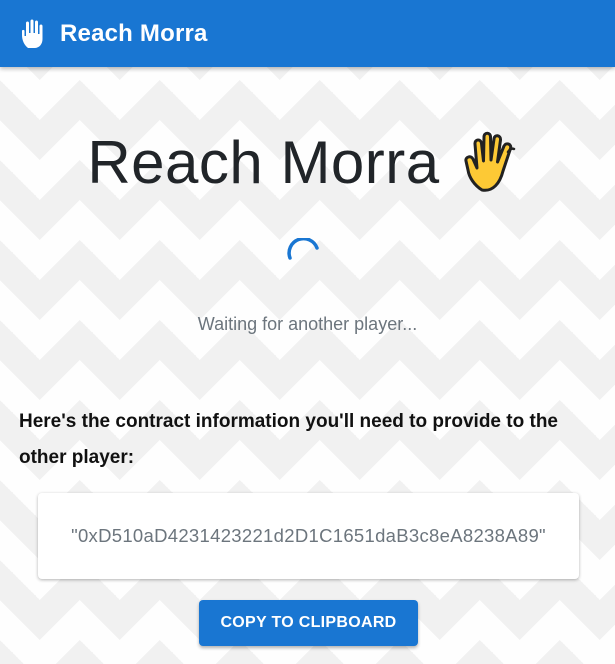 Image resolution: width=615 pixels, height=664 pixels. What do you see at coordinates (263, 162) in the screenshot?
I see `page-title: Reach Morra` at bounding box center [263, 162].